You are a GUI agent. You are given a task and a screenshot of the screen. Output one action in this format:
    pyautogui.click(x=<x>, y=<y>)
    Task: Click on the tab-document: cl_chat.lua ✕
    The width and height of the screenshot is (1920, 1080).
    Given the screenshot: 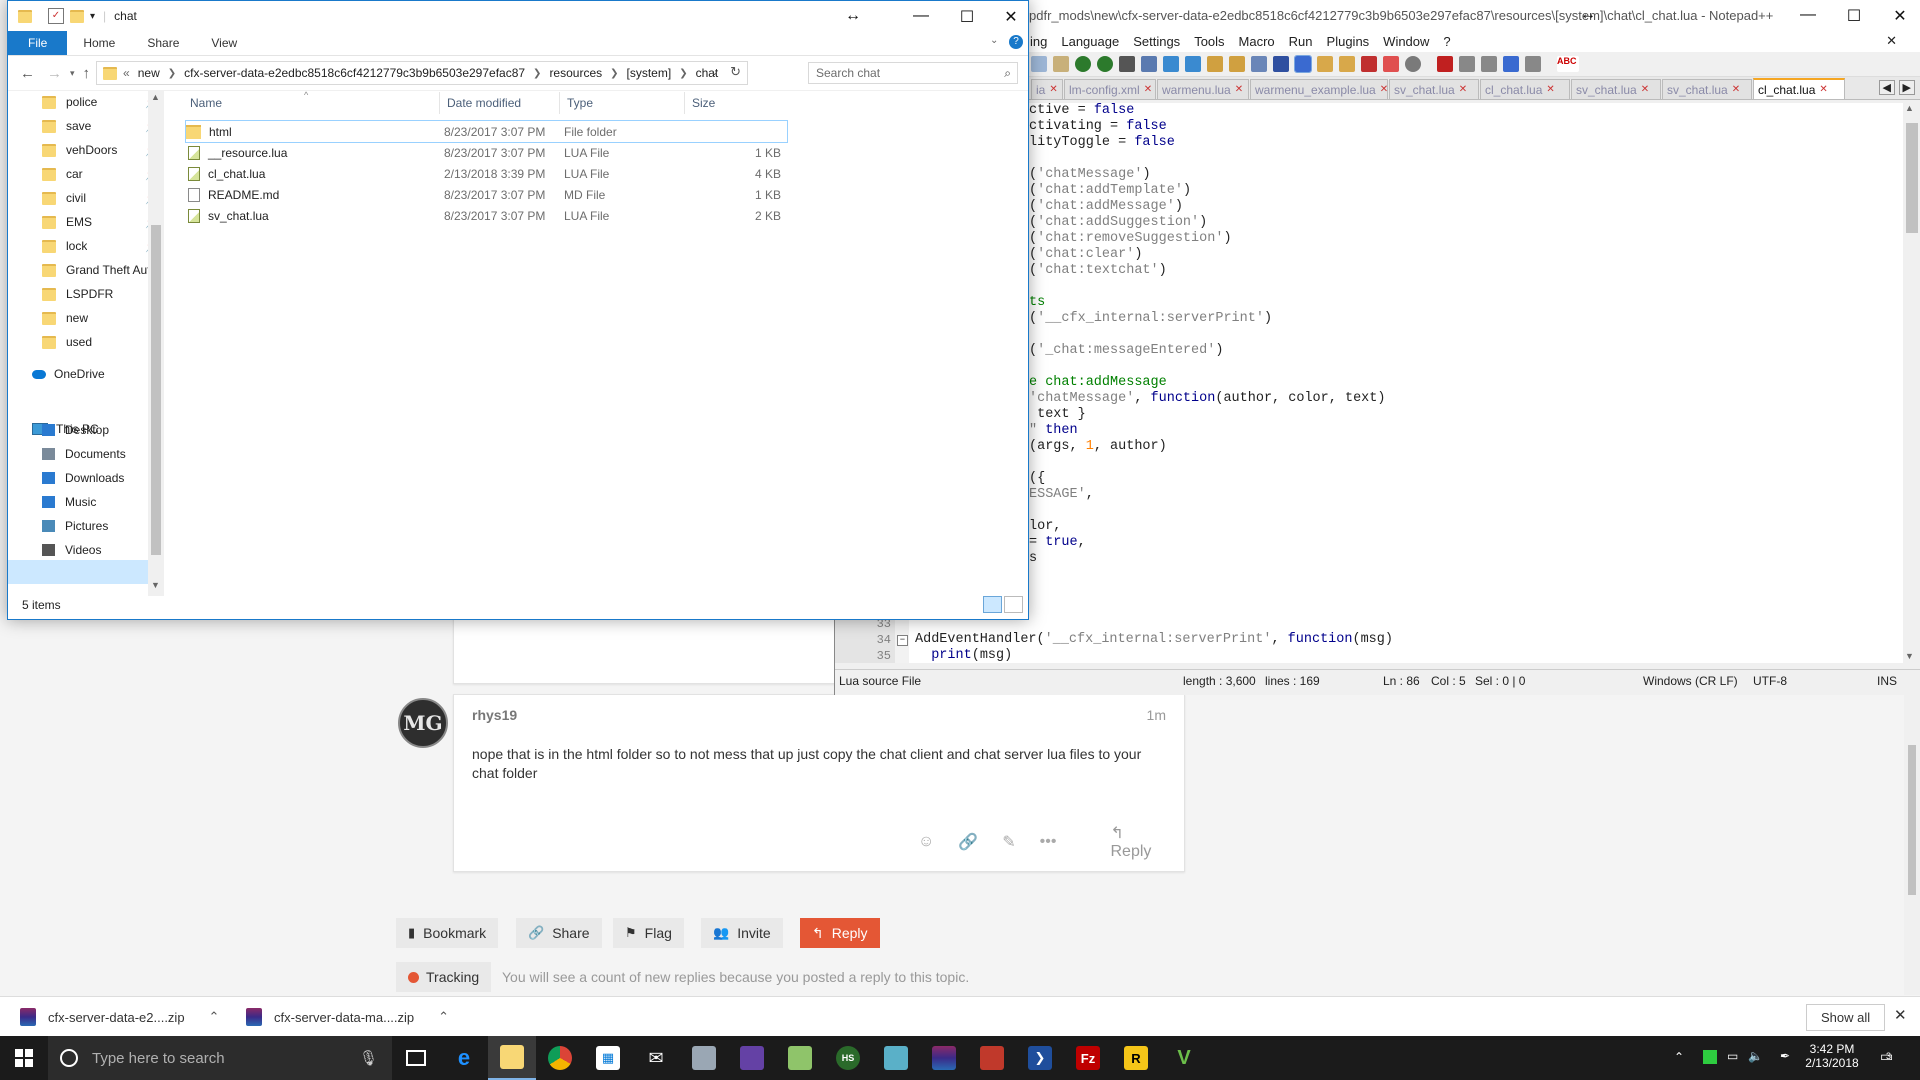 What is the action you would take?
    pyautogui.click(x=1525, y=89)
    